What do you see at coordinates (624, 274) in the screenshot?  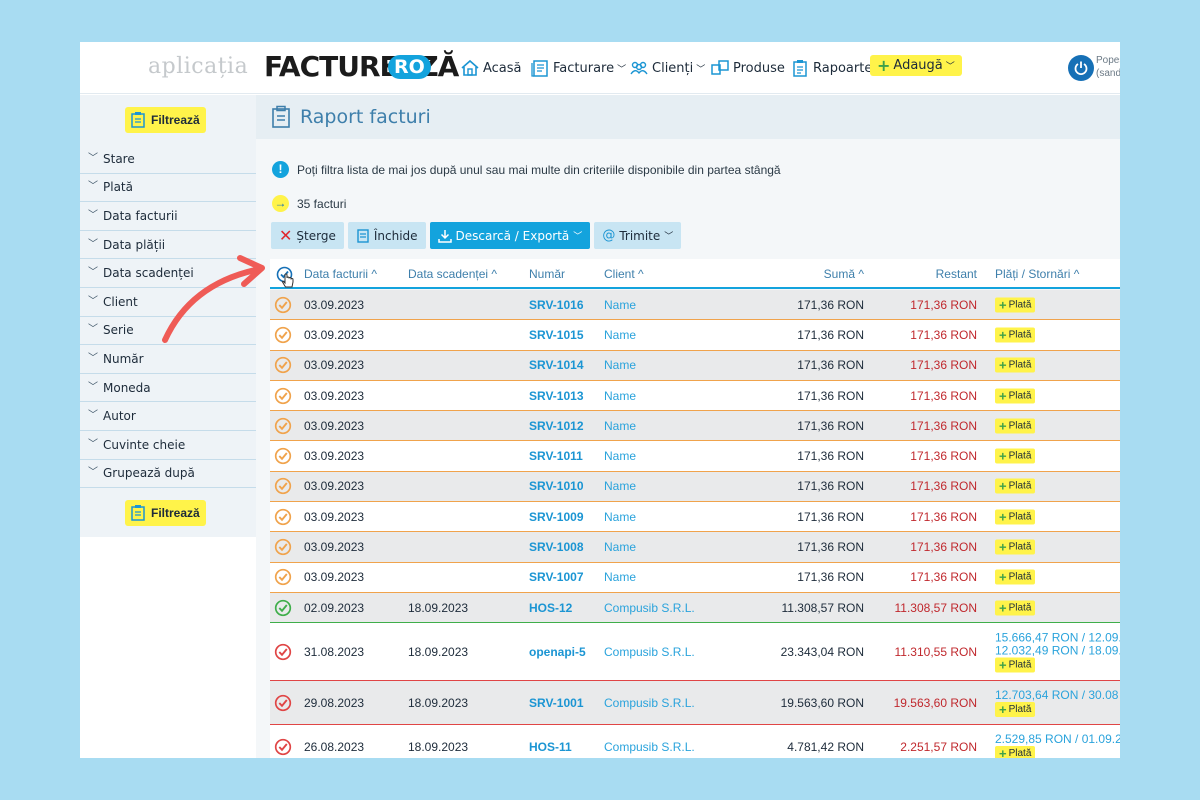 I see `column-header-client: Client ^` at bounding box center [624, 274].